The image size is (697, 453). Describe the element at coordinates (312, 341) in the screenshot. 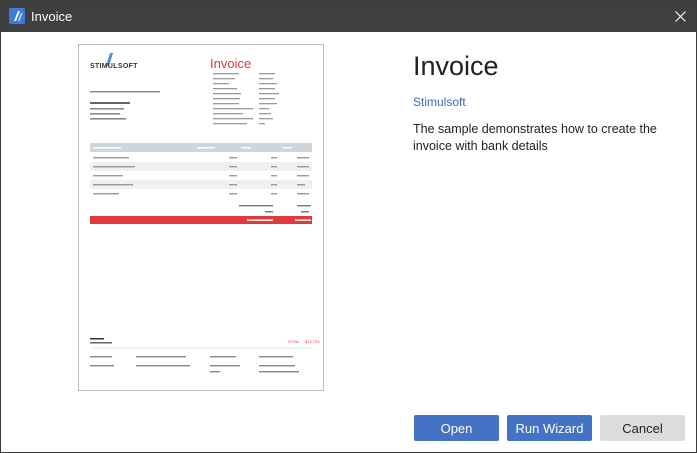

I see `preview-total-value: $12,723` at that location.